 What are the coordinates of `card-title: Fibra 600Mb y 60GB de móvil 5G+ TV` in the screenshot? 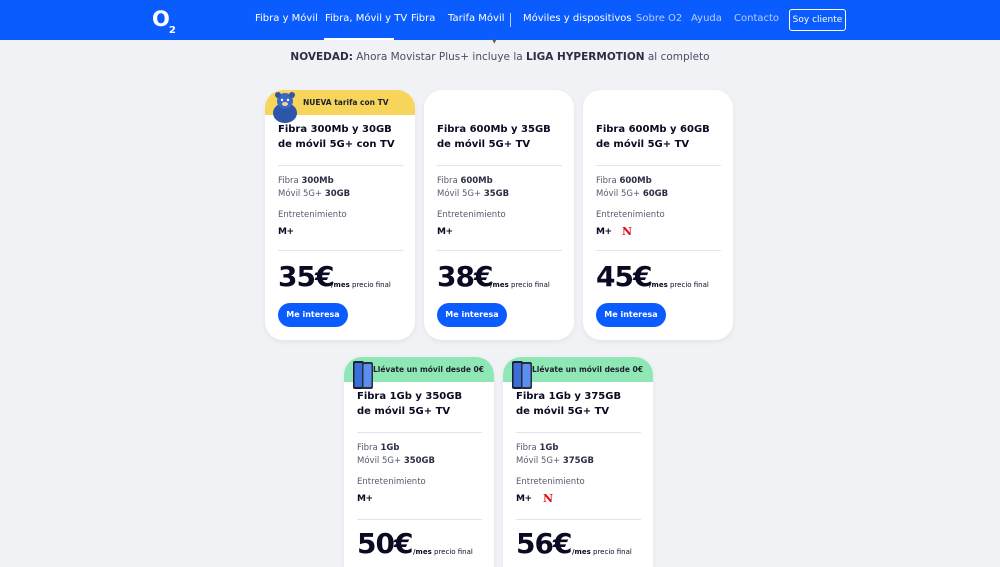 It's located at (653, 137).